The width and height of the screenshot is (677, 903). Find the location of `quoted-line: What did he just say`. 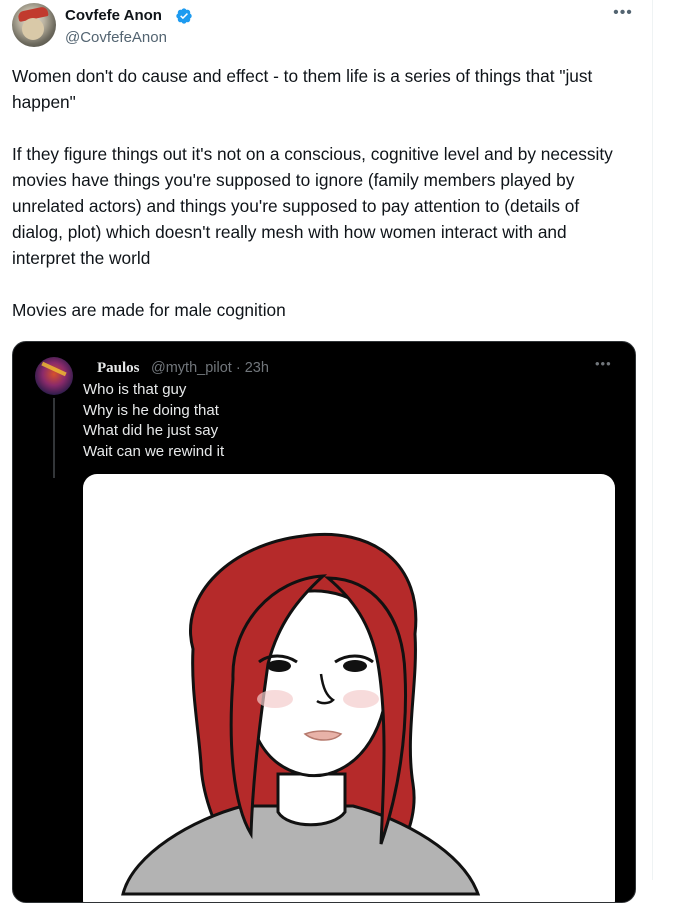

quoted-line: What did he just say is located at coordinates (151, 431).